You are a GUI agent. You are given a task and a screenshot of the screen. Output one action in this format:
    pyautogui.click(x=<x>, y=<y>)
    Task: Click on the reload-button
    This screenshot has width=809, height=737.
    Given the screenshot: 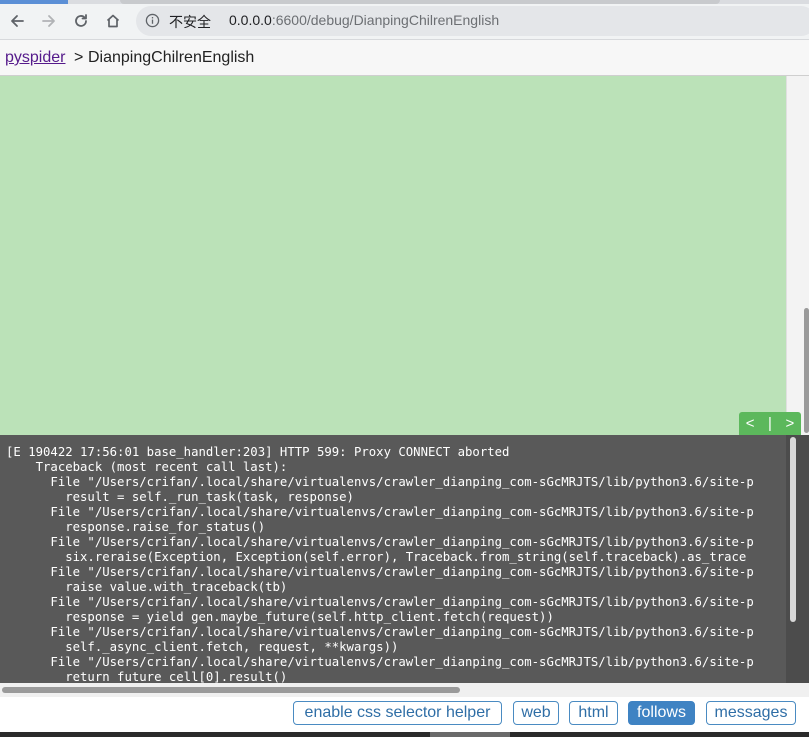 What is the action you would take?
    pyautogui.click(x=81, y=21)
    